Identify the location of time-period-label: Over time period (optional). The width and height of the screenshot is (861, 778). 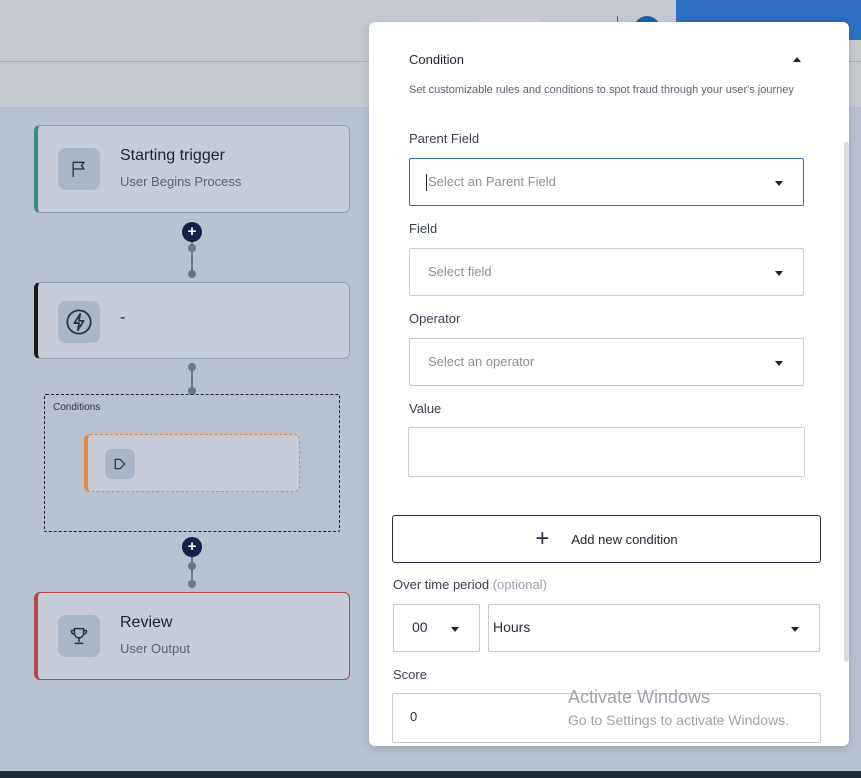
(470, 584).